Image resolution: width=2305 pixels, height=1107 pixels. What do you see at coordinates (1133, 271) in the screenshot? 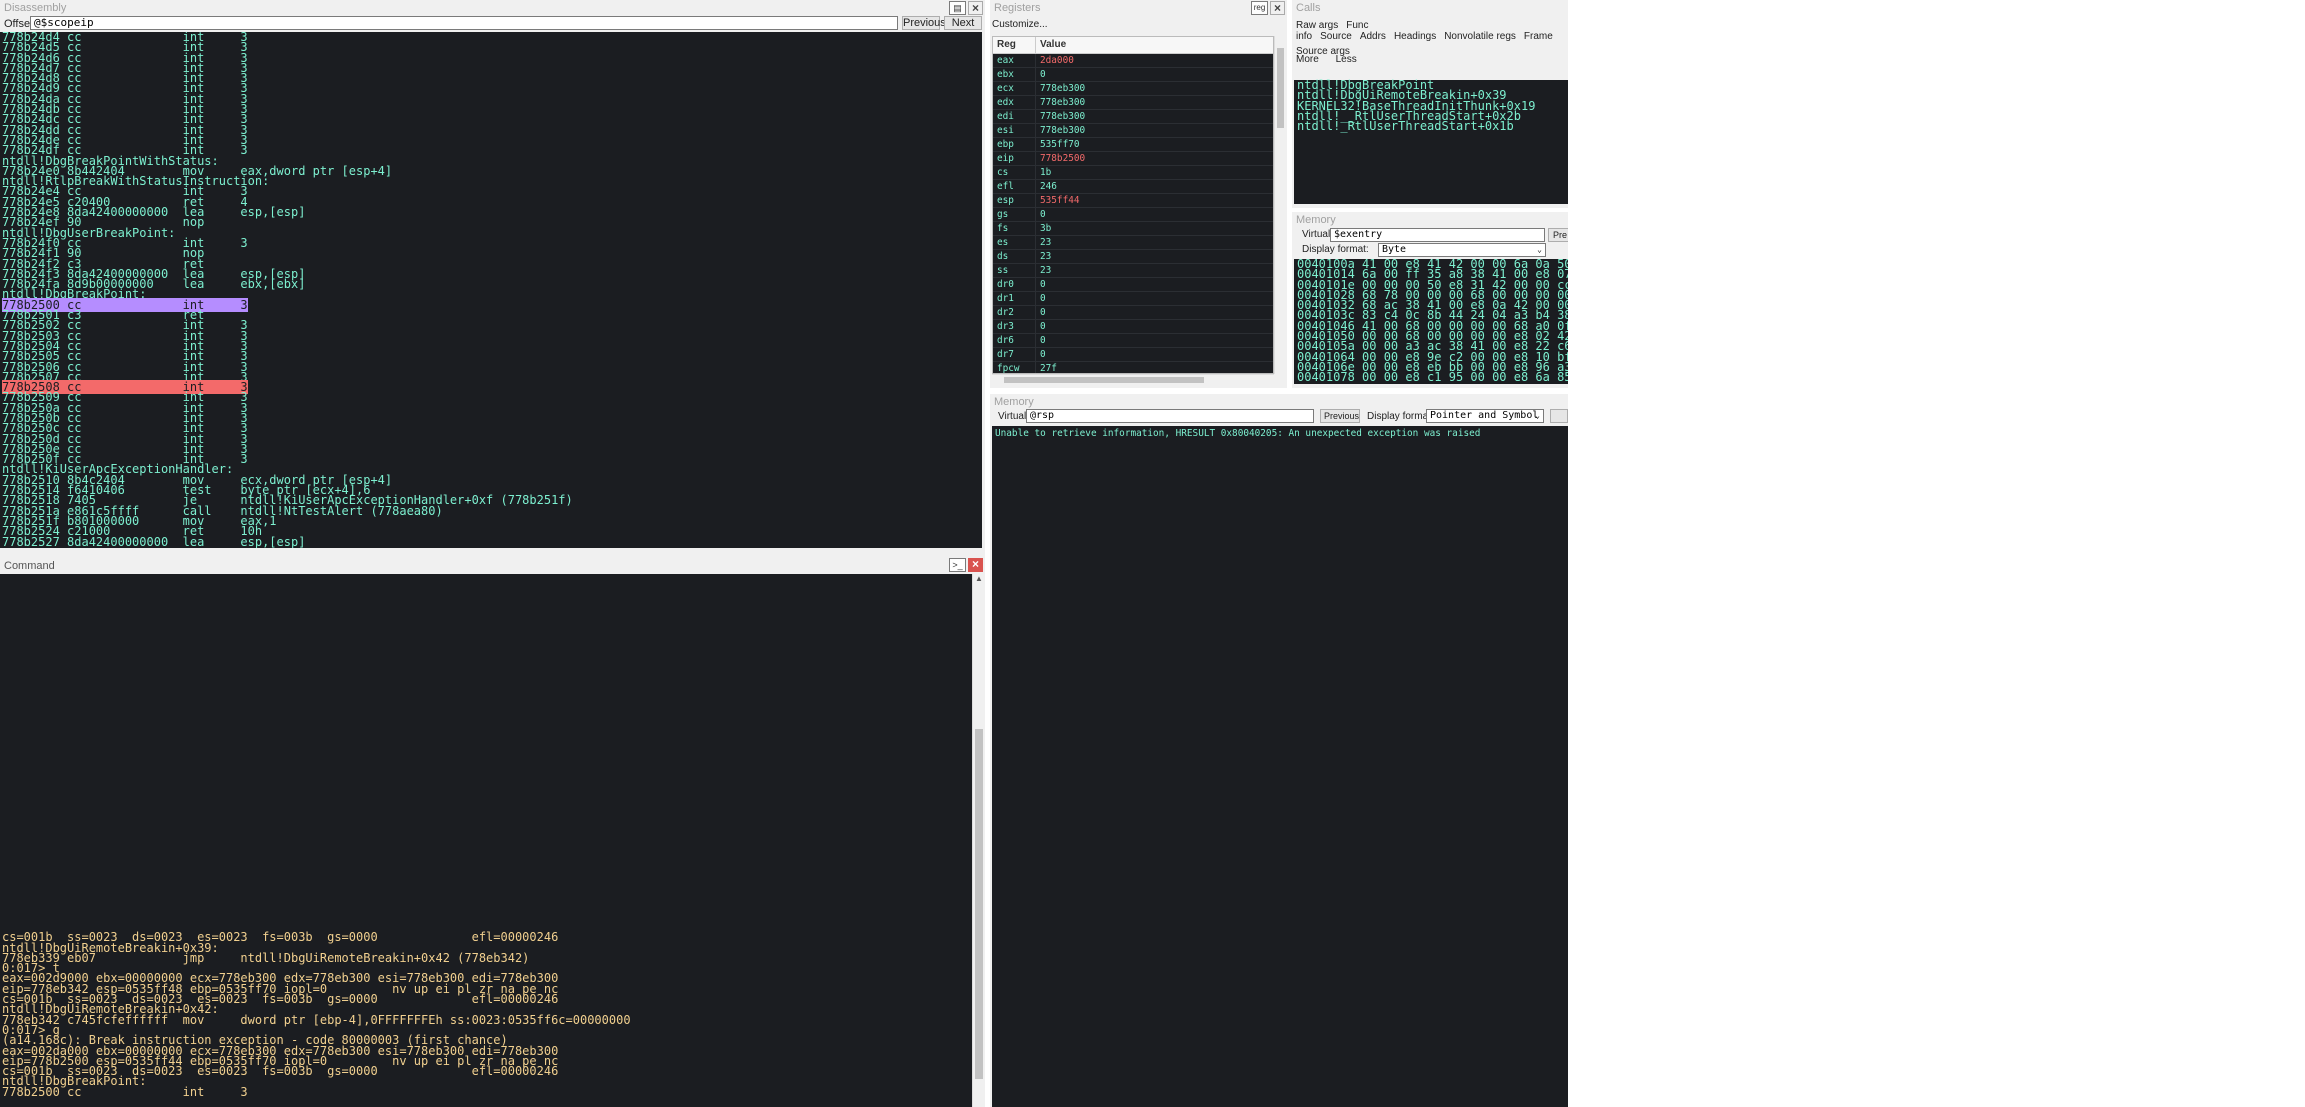
I see `register-row: ss 23` at bounding box center [1133, 271].